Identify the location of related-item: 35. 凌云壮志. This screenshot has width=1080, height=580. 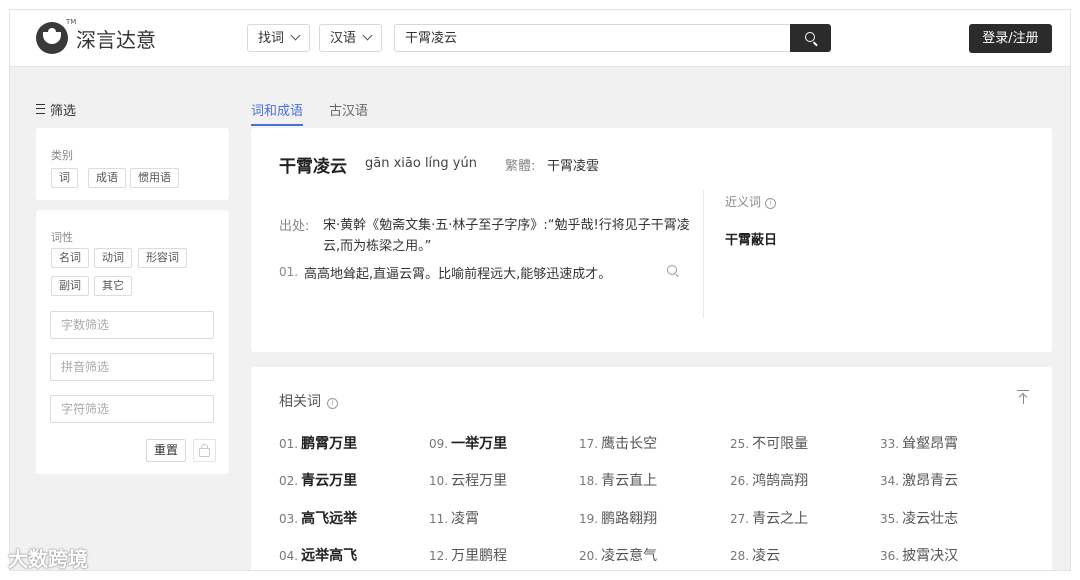
(919, 518).